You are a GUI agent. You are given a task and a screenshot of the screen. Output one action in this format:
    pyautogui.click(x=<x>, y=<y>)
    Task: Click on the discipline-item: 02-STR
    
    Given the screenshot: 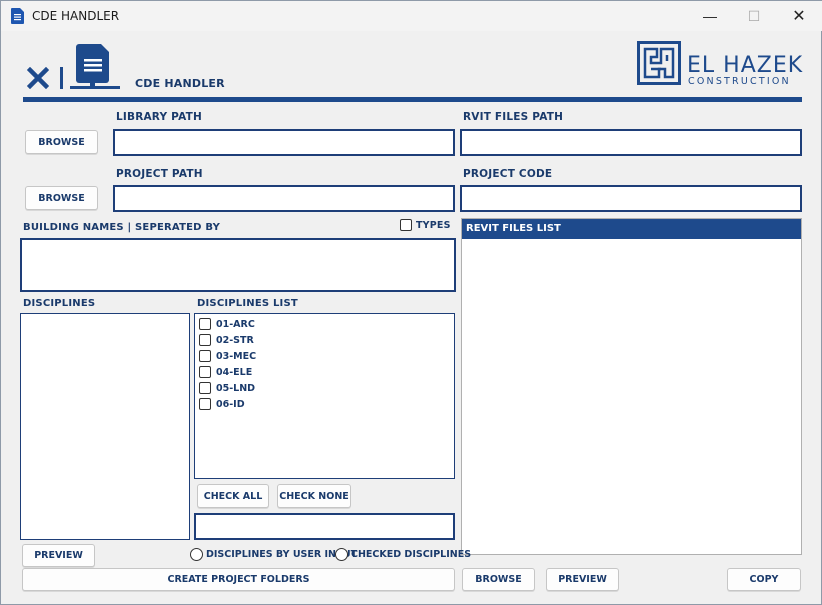 What is the action you would take?
    pyautogui.click(x=226, y=340)
    